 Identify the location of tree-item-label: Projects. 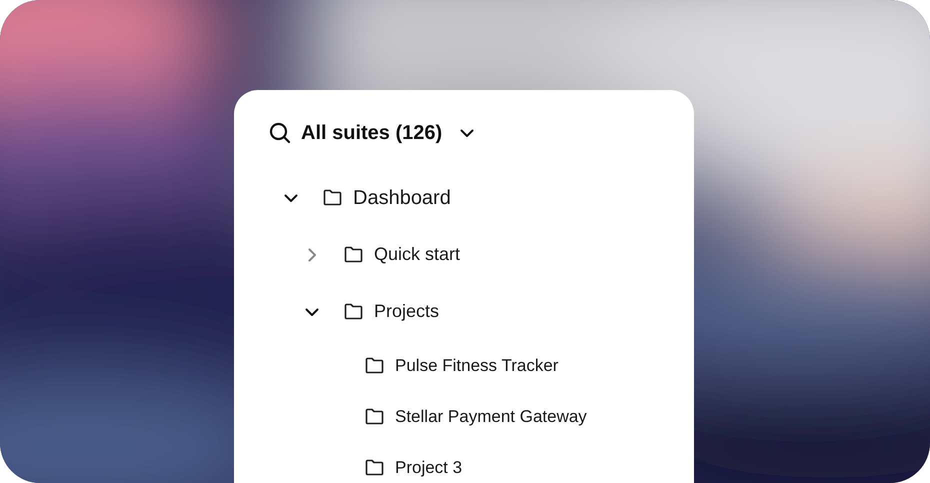
(407, 311).